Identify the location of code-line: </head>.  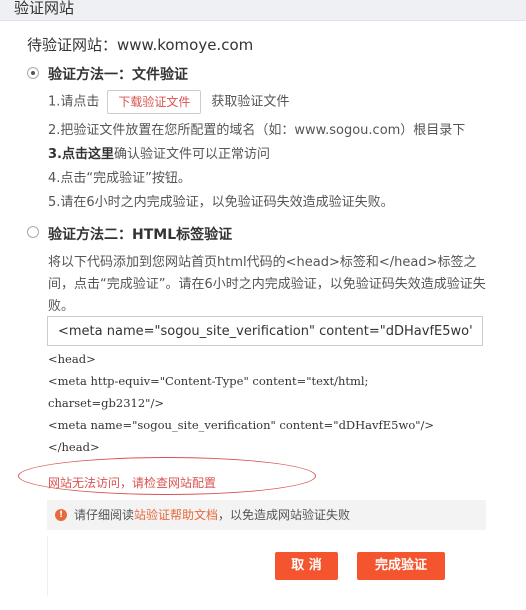
(74, 447).